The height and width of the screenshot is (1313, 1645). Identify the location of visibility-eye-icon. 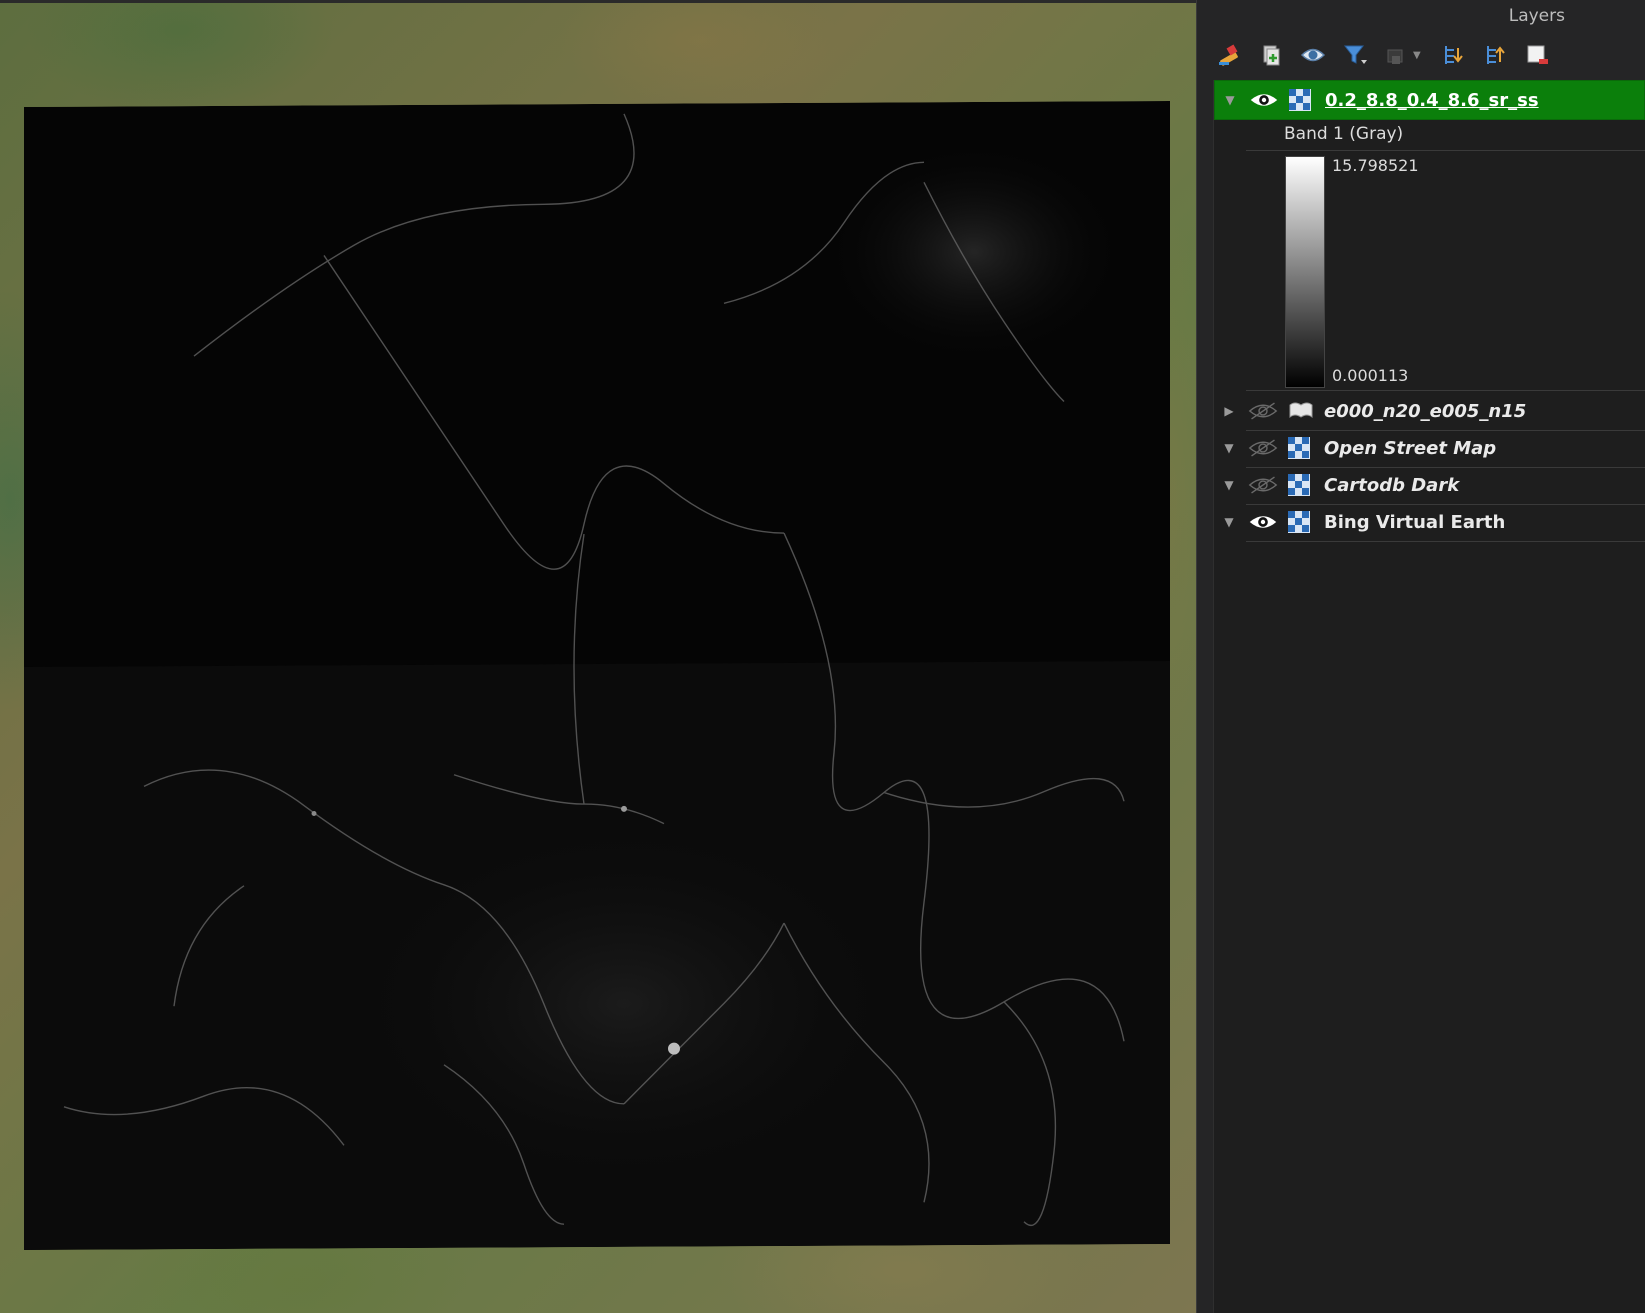
(1313, 55).